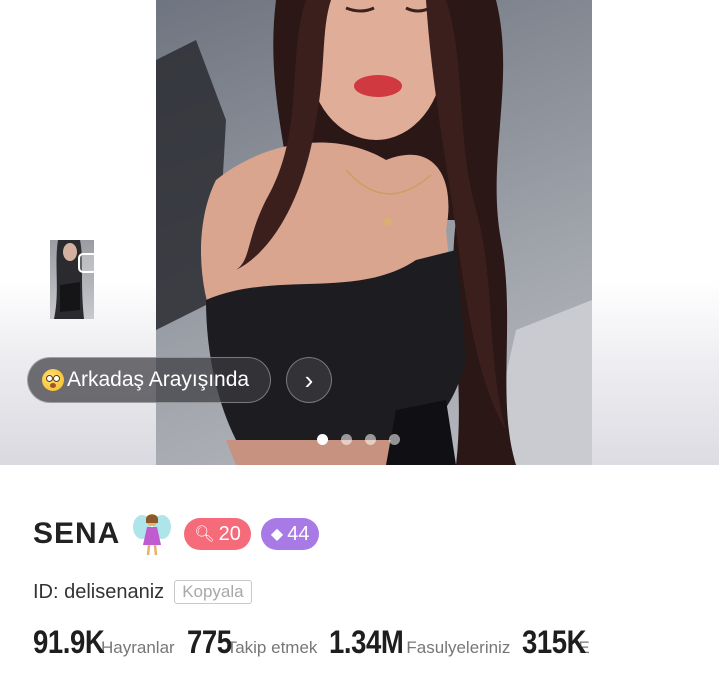 Image resolution: width=719 pixels, height=675 pixels. Describe the element at coordinates (53, 380) in the screenshot. I see `flushed-face-emoji-icon` at that location.